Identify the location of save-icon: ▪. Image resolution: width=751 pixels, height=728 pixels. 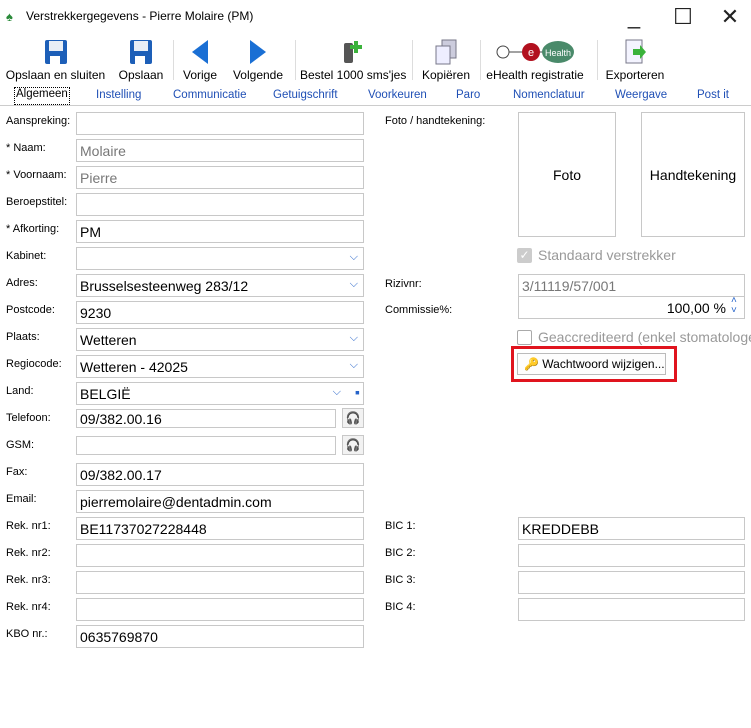
(357, 392).